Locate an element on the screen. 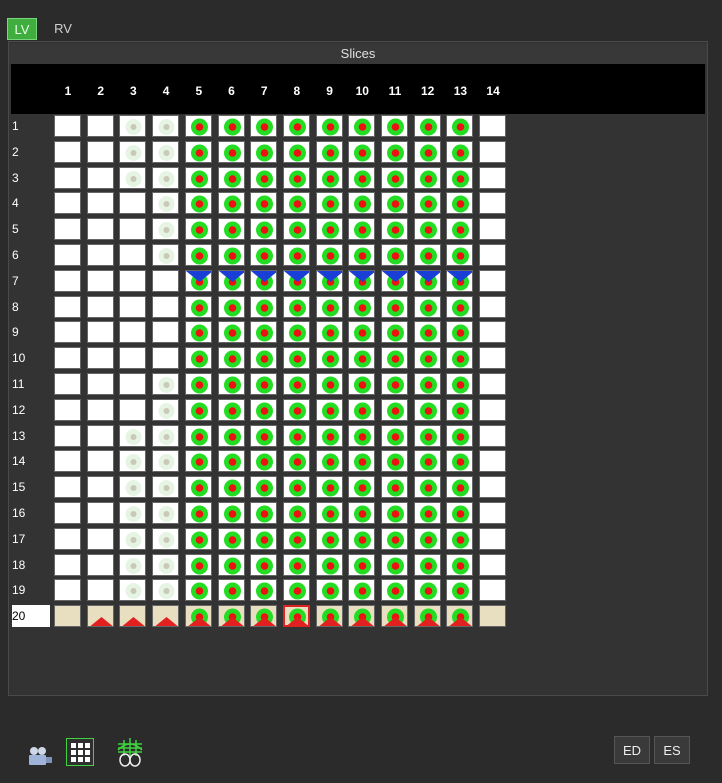 This screenshot has width=722, height=783. row-header-14: 14 is located at coordinates (32, 461).